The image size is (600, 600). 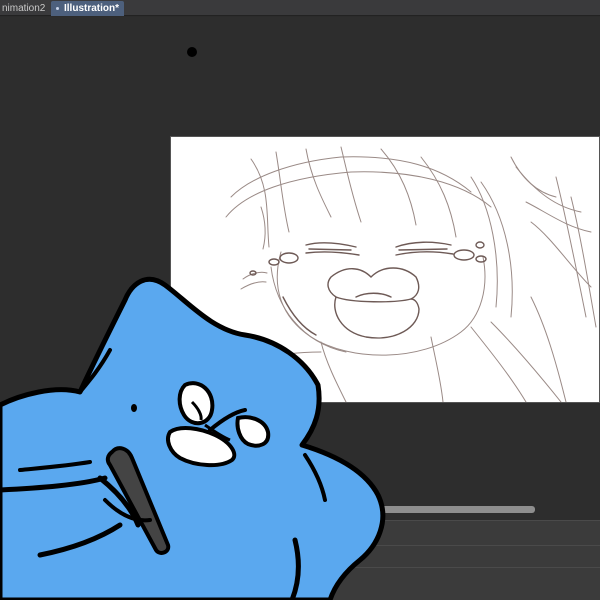 I want to click on active-tab-dot-icon, so click(x=57, y=8).